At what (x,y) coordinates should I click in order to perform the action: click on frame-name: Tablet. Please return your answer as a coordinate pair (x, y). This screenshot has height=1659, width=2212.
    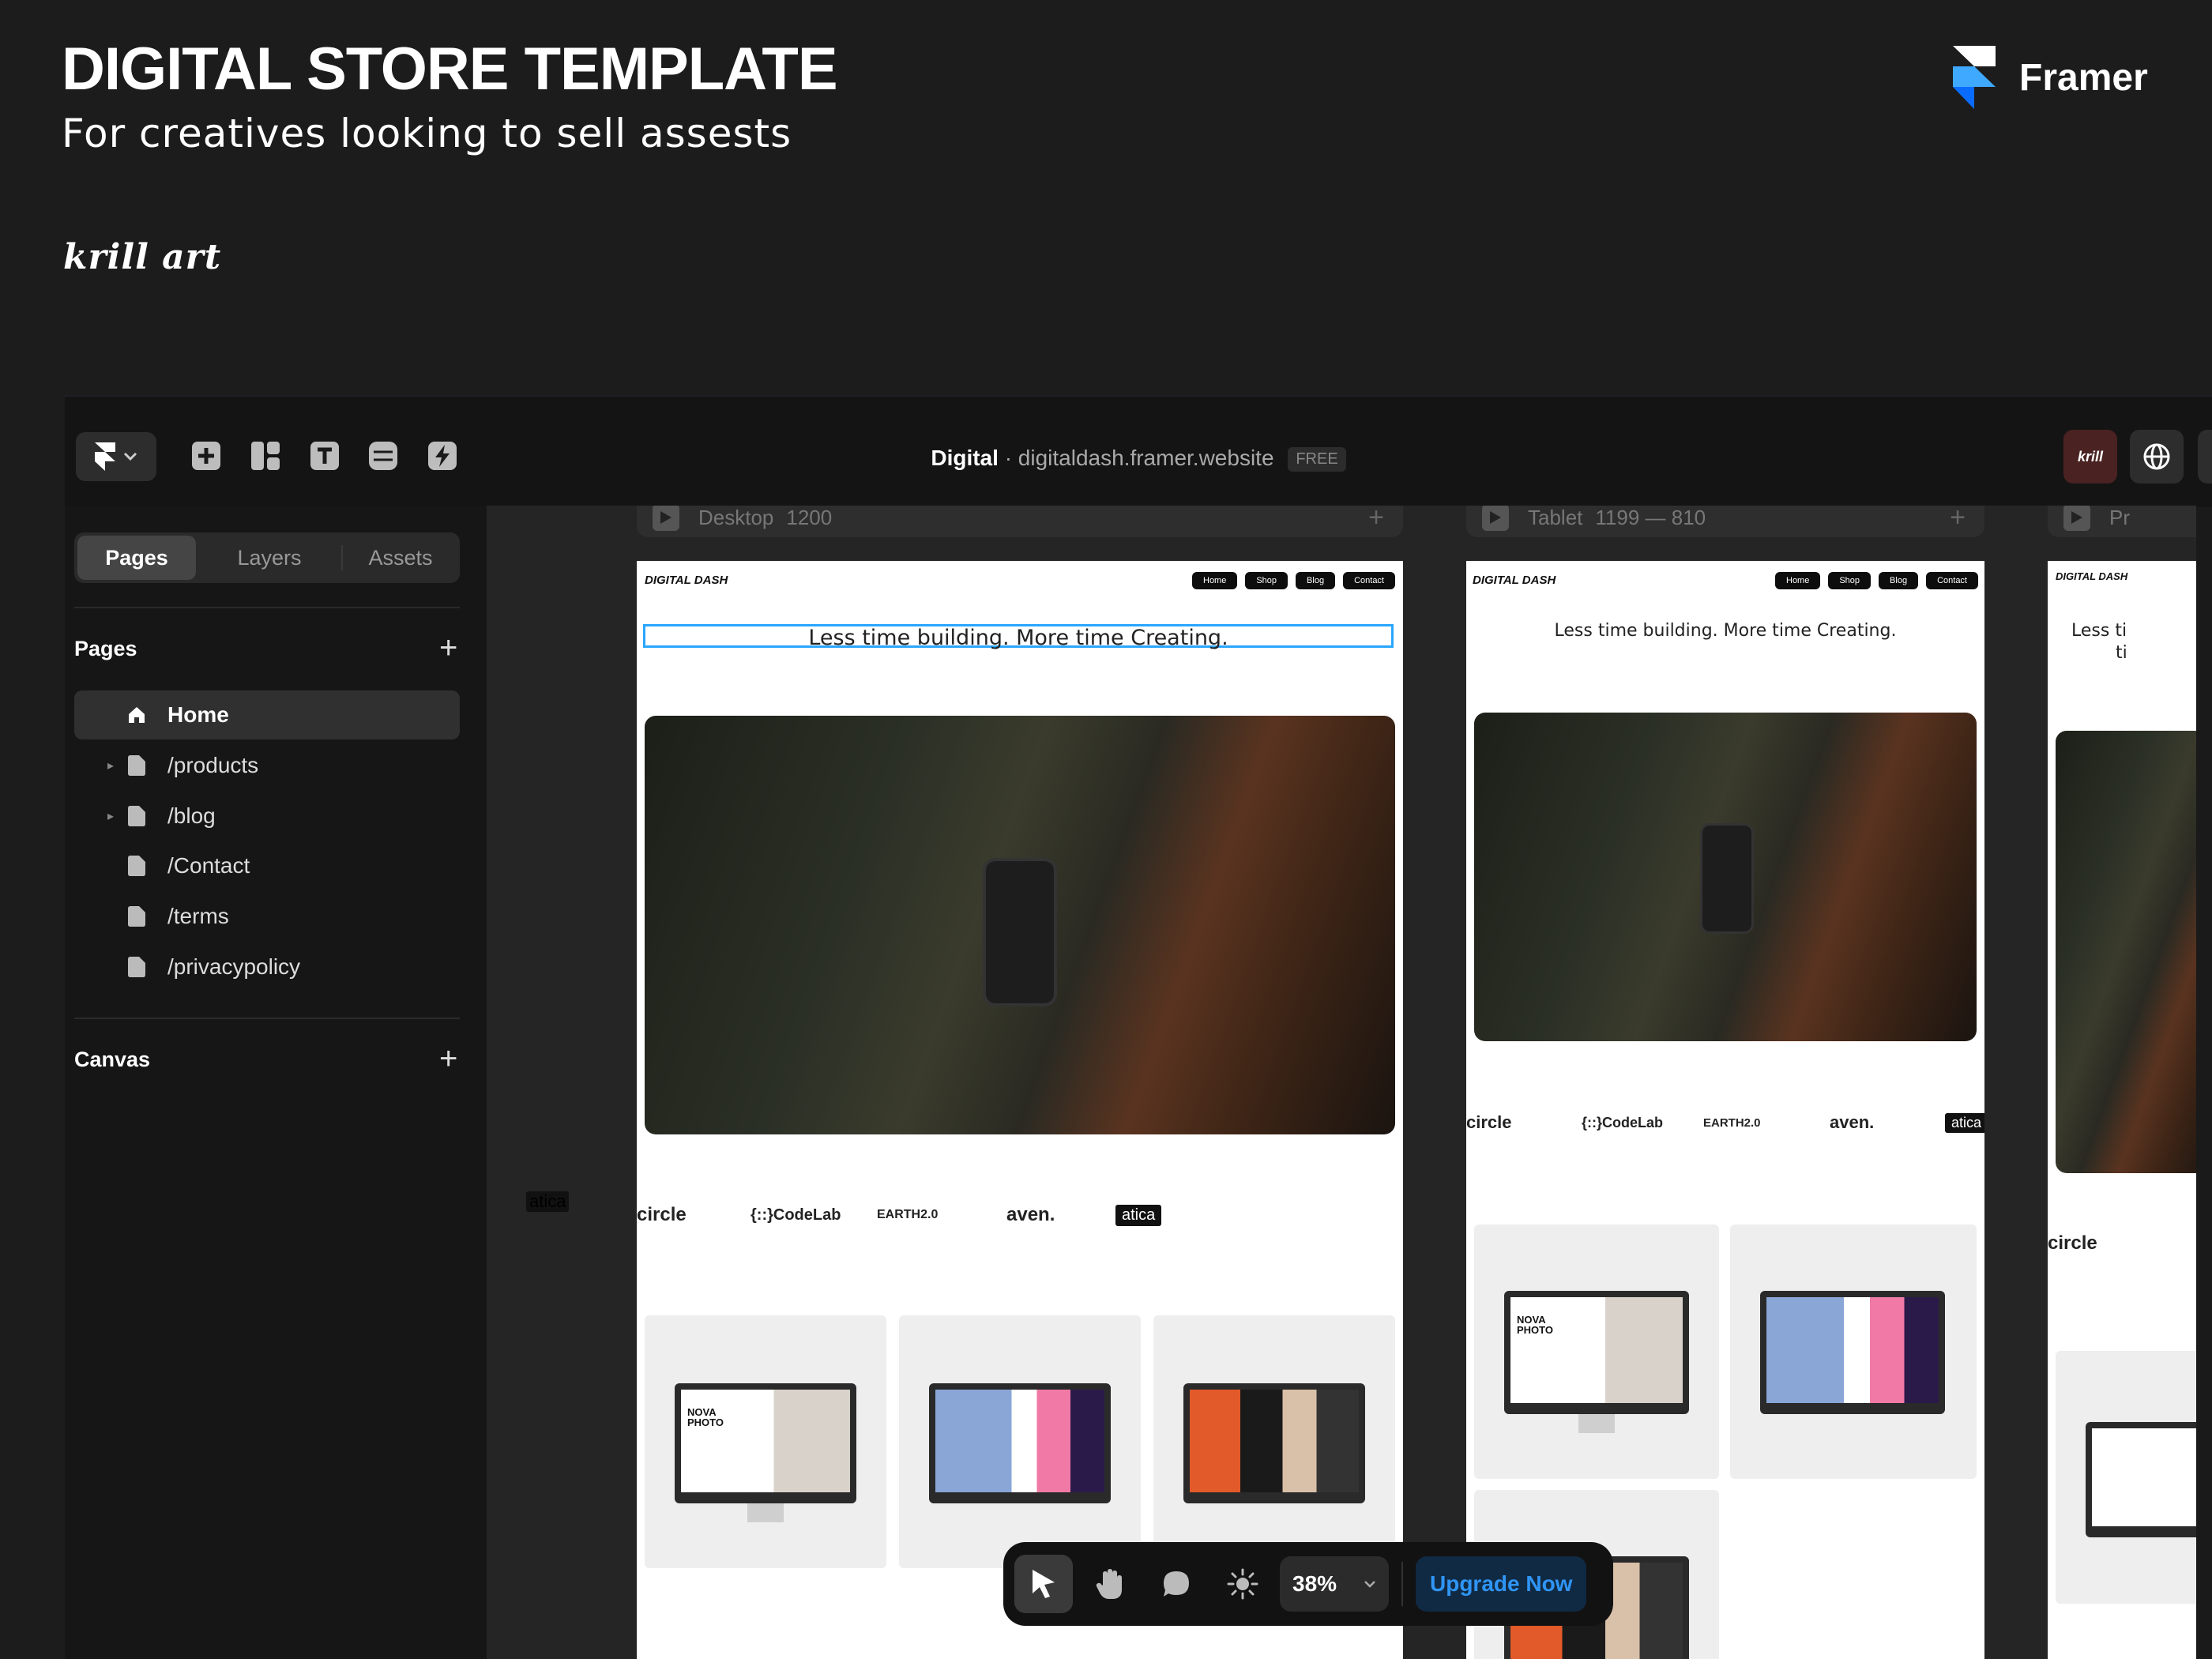
    Looking at the image, I should click on (1555, 517).